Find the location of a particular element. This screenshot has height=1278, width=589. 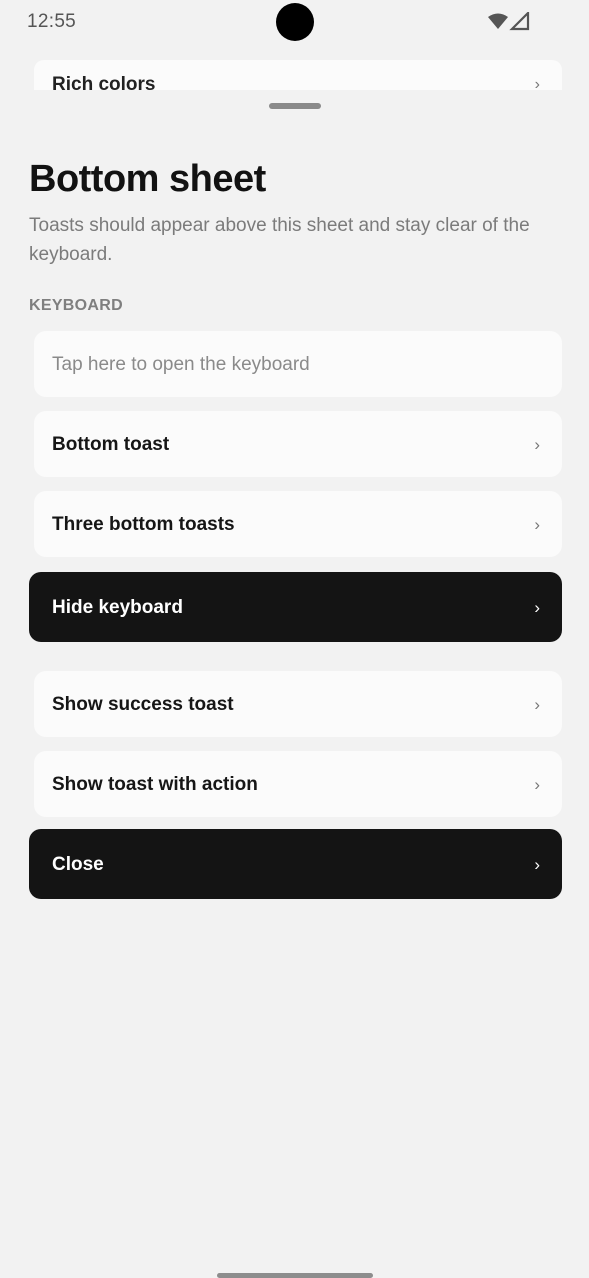

hide-keyboard-button: Hide keyboard › is located at coordinates (295, 607).